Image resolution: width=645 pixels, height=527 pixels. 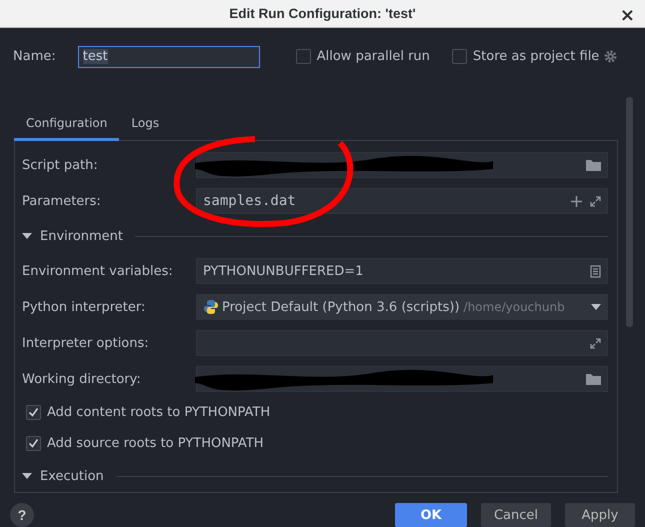 I want to click on tab: Logs, so click(x=145, y=125).